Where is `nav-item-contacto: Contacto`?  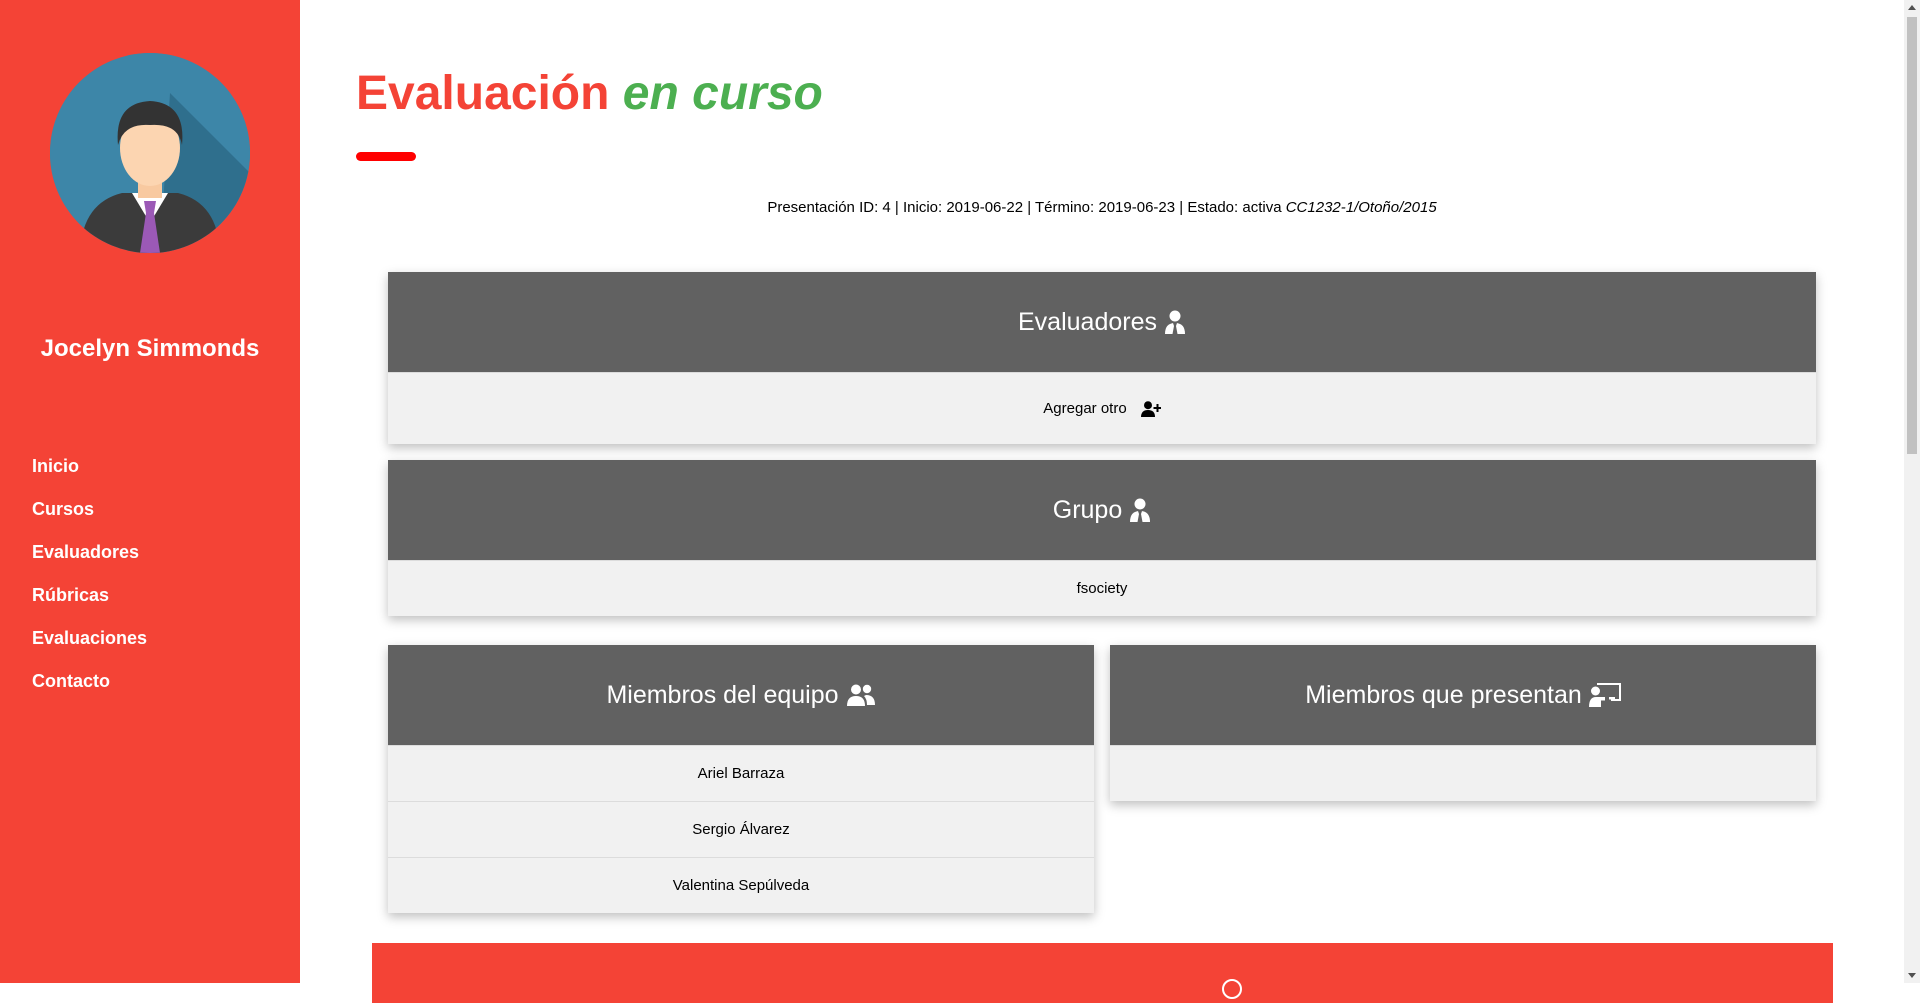 nav-item-contacto: Contacto is located at coordinates (89, 691).